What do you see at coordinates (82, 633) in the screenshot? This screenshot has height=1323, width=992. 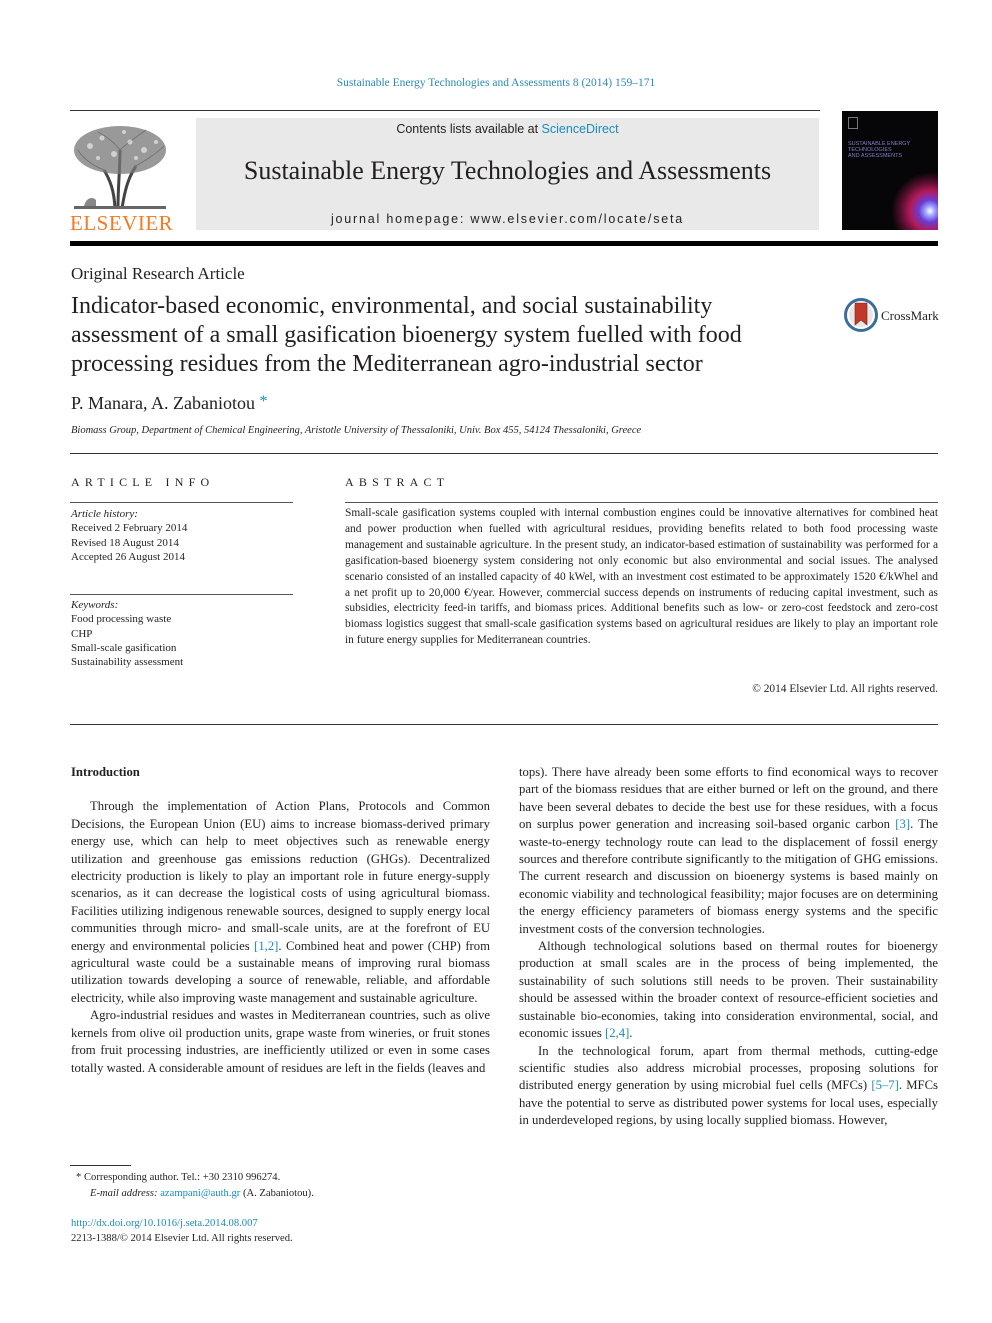 I see `keyword-item: CHP` at bounding box center [82, 633].